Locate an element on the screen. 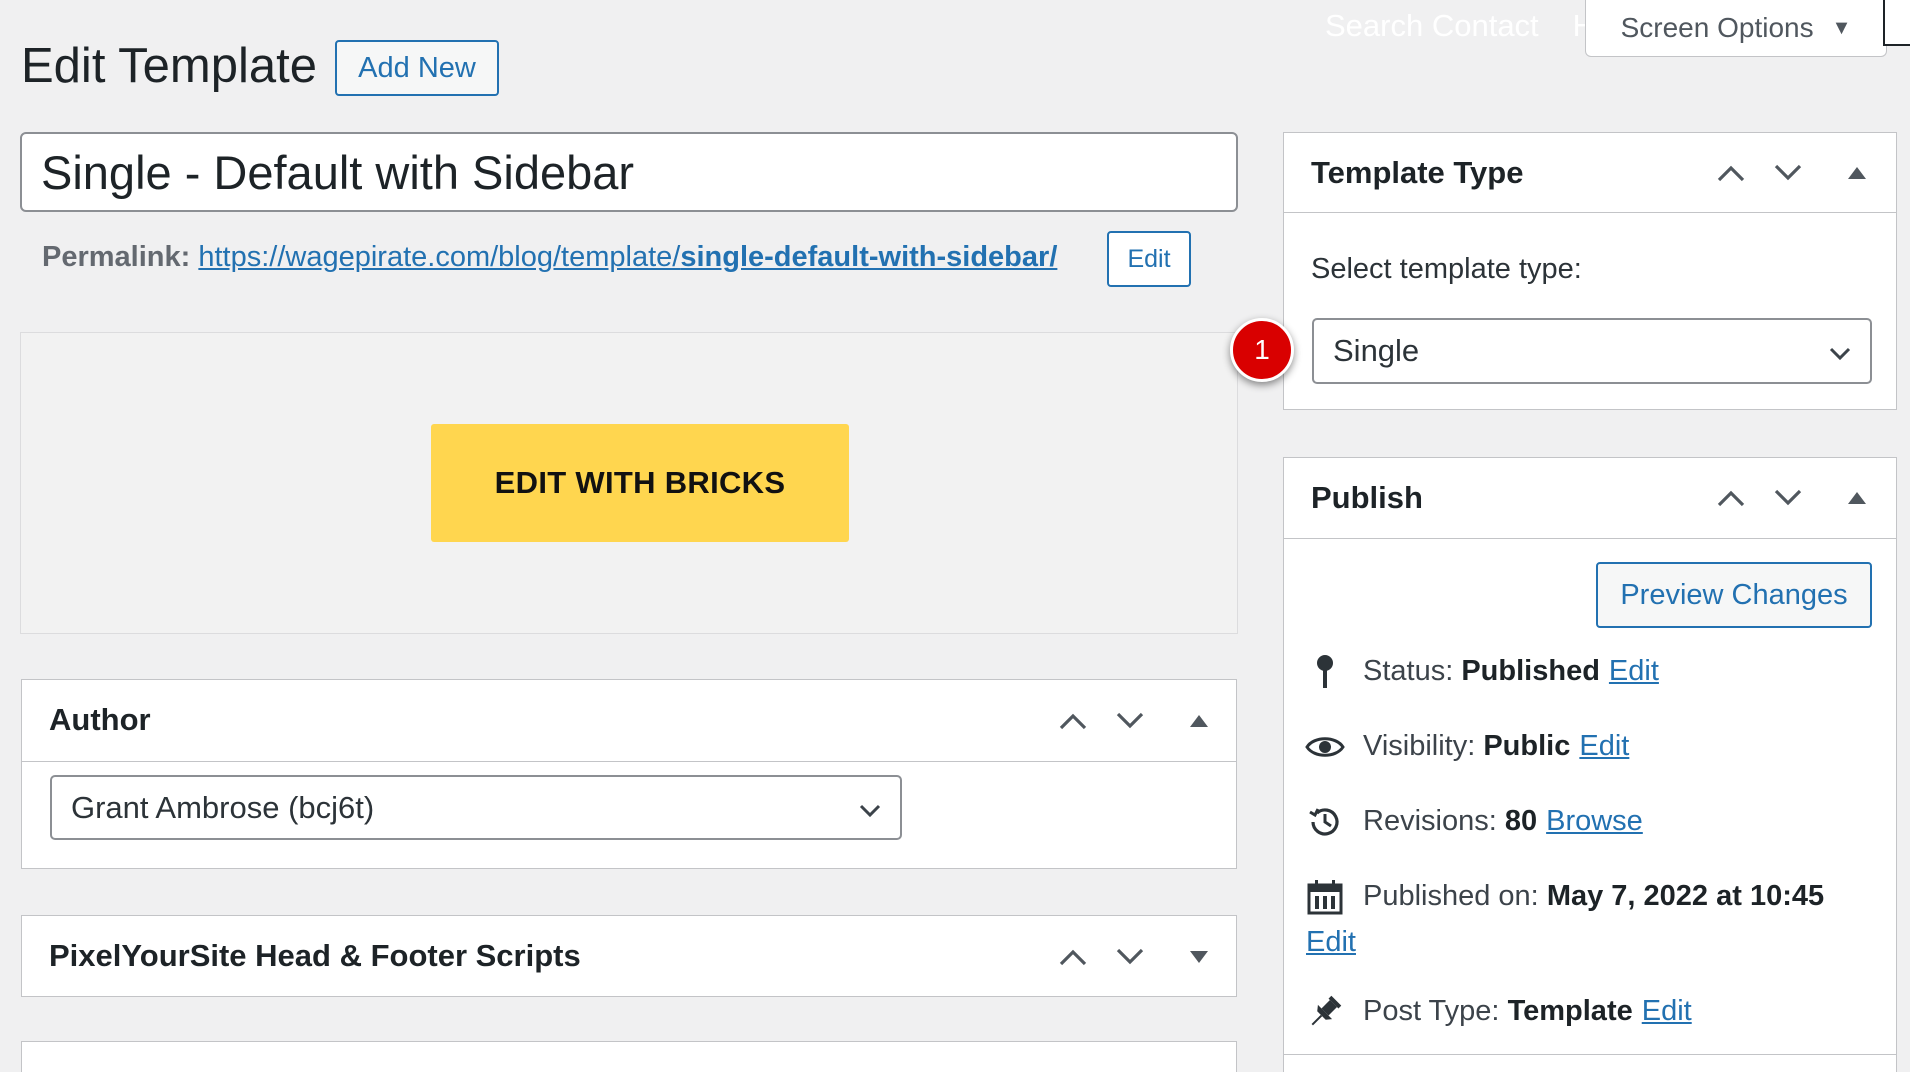 The image size is (1910, 1072). permalink-edit-button: Edit is located at coordinates (1149, 259).